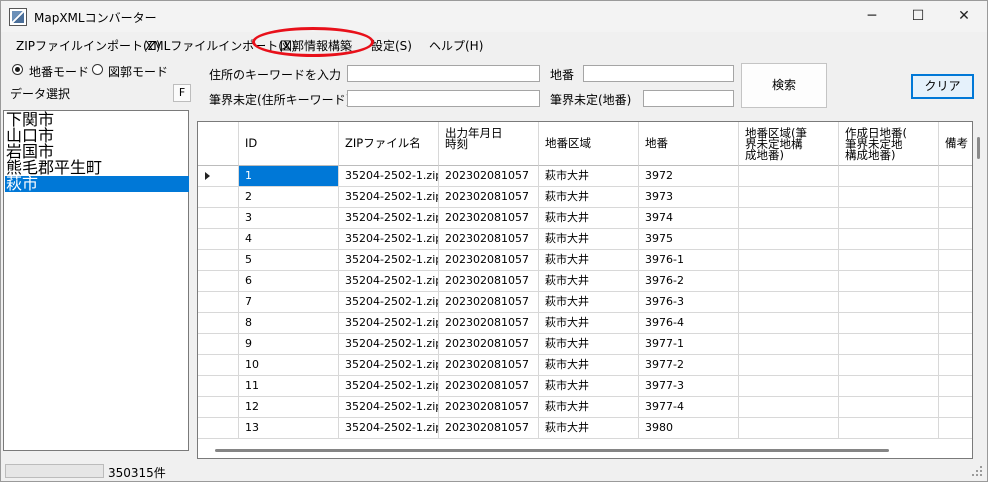  I want to click on grid-cell: 3975, so click(689, 239).